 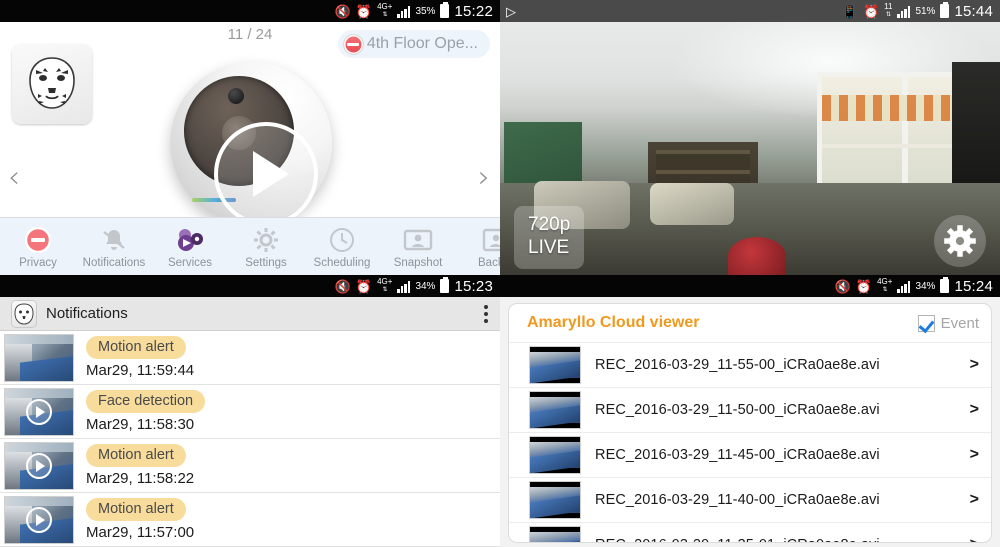 I want to click on background-icon, so click(x=489, y=240).